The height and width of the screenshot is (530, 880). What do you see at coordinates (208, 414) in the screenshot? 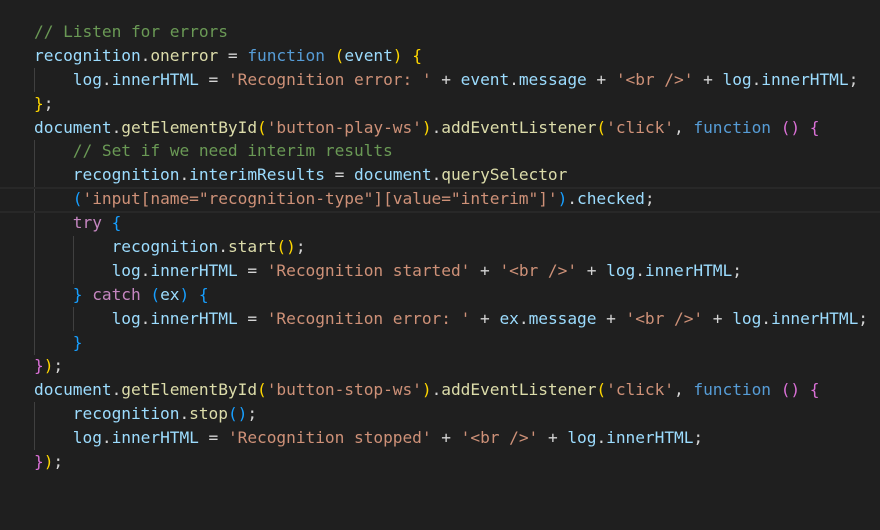
I see `code-token: stop` at bounding box center [208, 414].